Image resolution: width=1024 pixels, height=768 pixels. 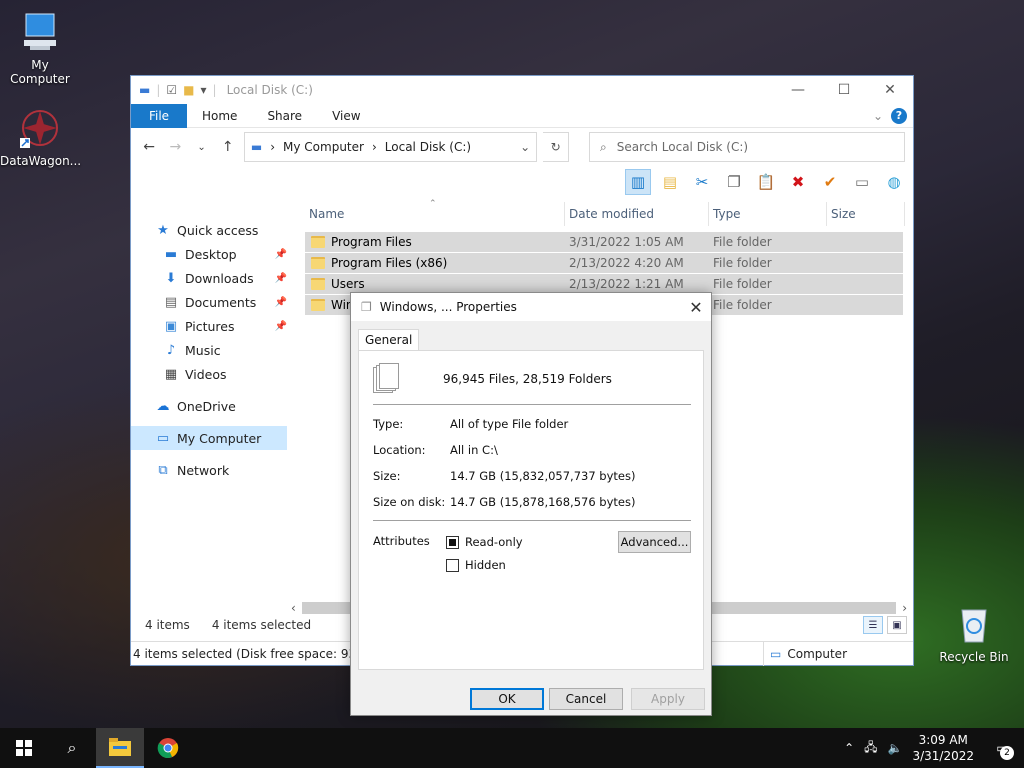 What do you see at coordinates (476, 565) in the screenshot?
I see `hidden-checkbox: Hidden` at bounding box center [476, 565].